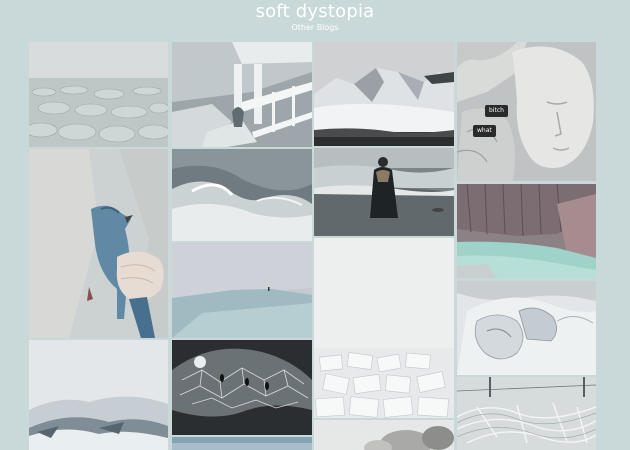  Describe the element at coordinates (242, 387) in the screenshot. I see `post-ice-cave-lights` at that location.